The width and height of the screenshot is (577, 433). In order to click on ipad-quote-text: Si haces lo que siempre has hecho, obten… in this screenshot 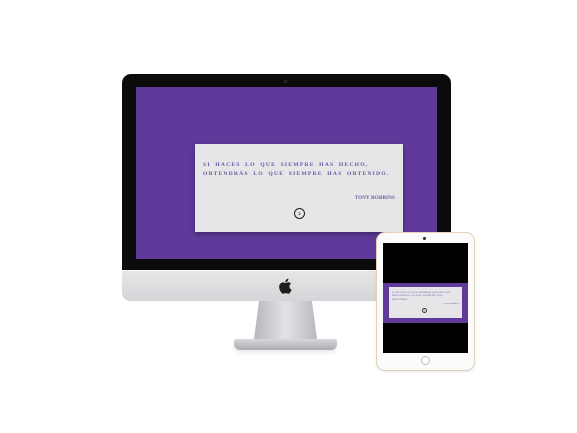, I will do `click(421, 296)`.